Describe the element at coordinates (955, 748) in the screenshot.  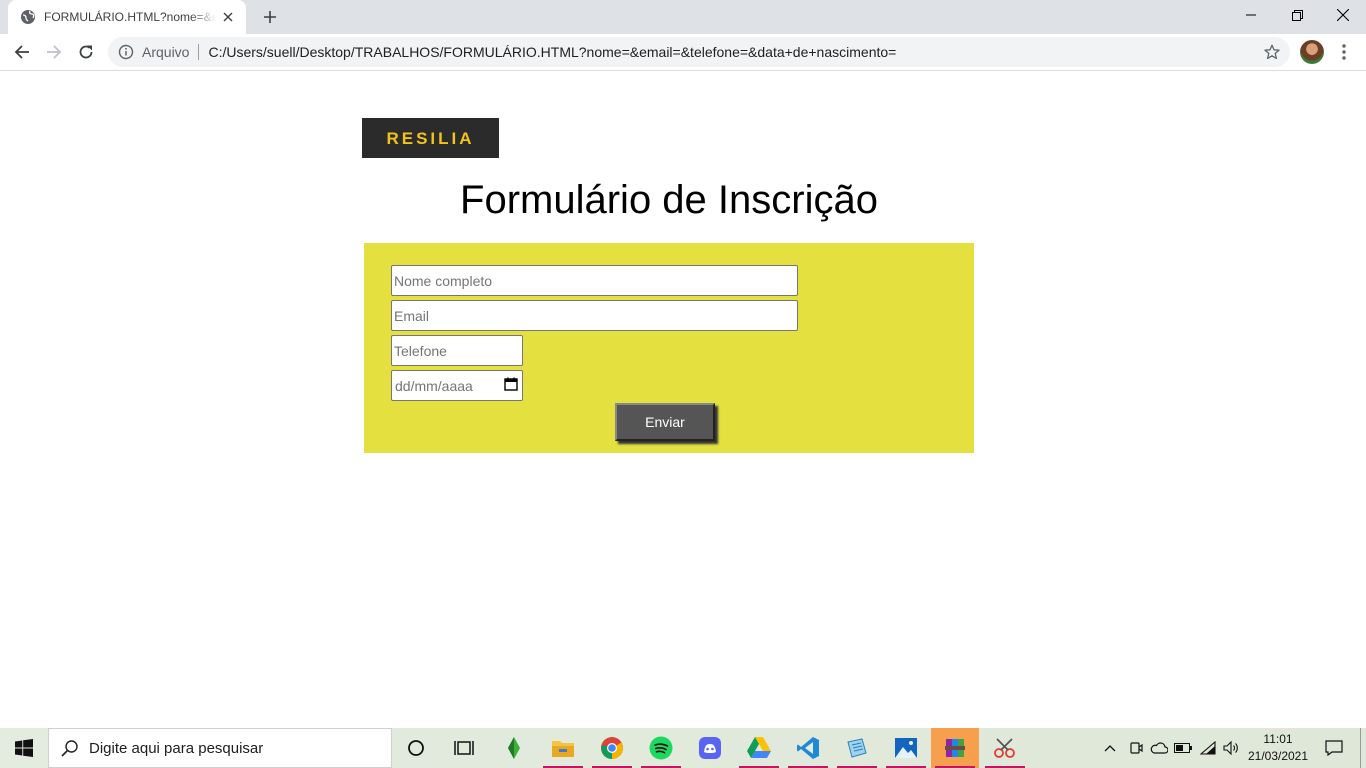
I see `winrar-icon` at that location.